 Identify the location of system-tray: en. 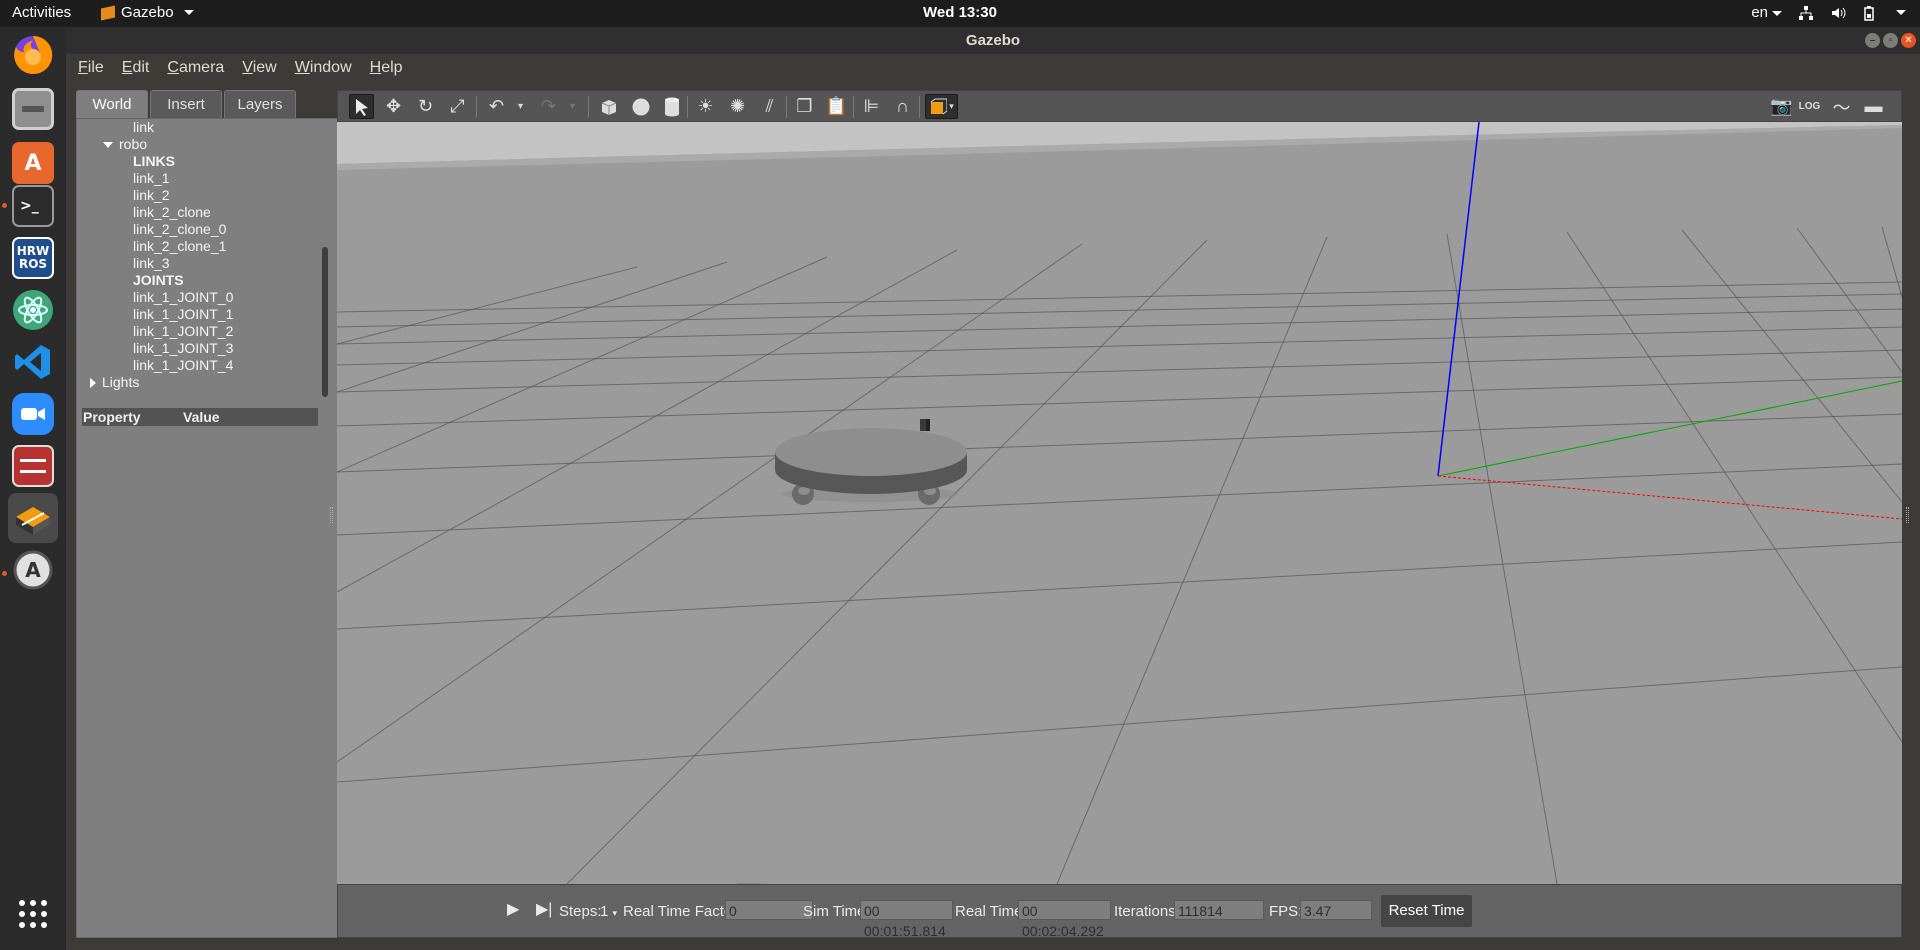
(1828, 12).